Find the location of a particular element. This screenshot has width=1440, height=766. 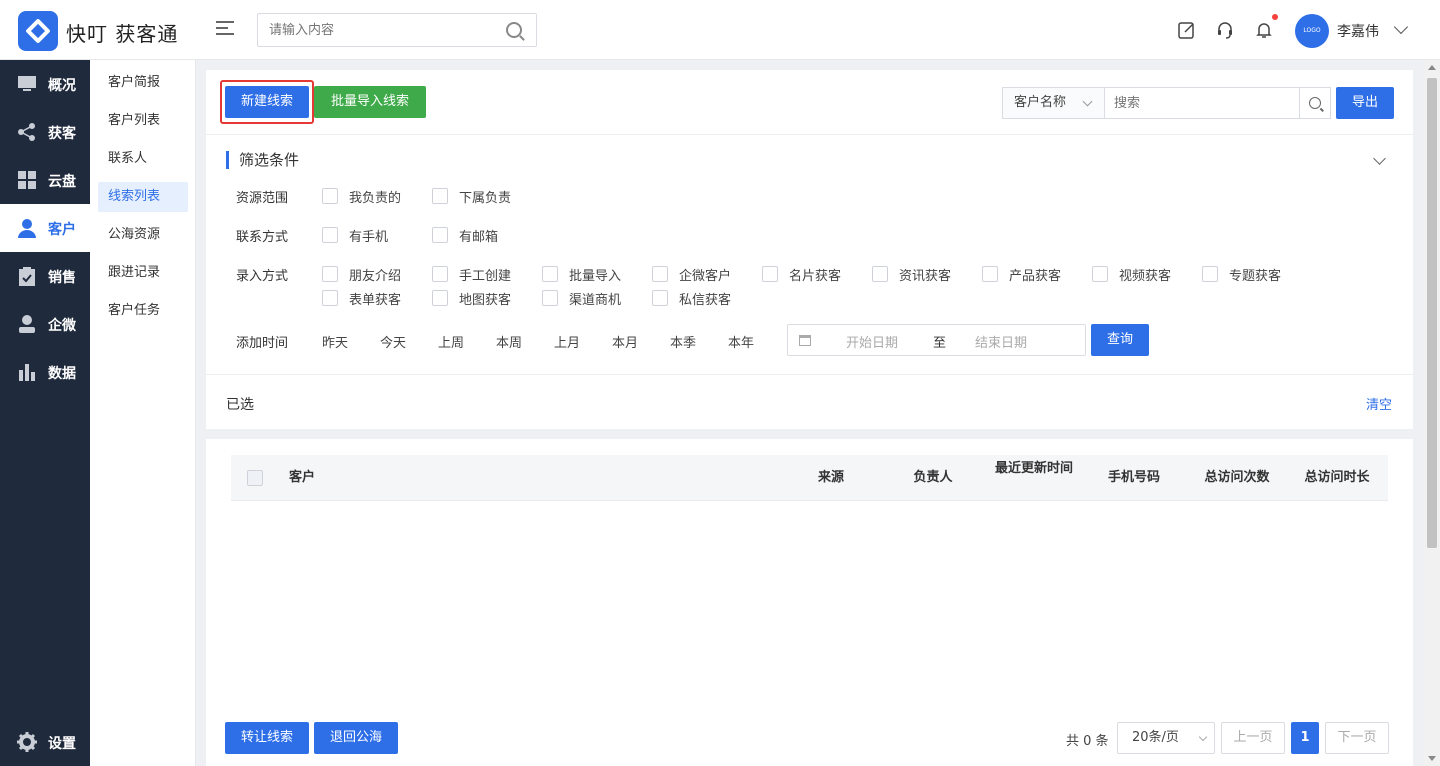

start-date-input: 开始日期 is located at coordinates (872, 341).